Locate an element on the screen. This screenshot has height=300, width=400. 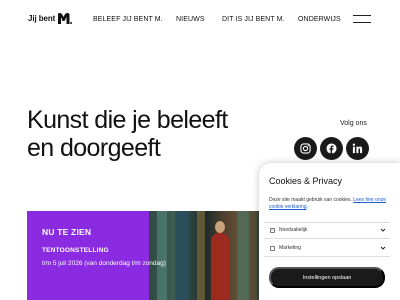
checkbox-icon is located at coordinates (272, 248).